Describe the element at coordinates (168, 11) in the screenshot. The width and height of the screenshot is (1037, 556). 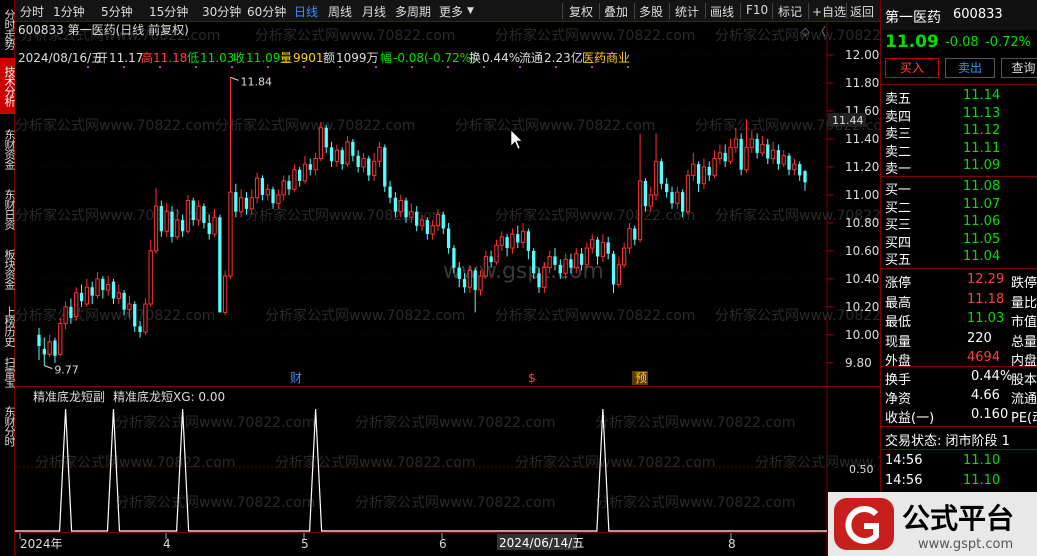
I see `period-15min: 15分钟` at that location.